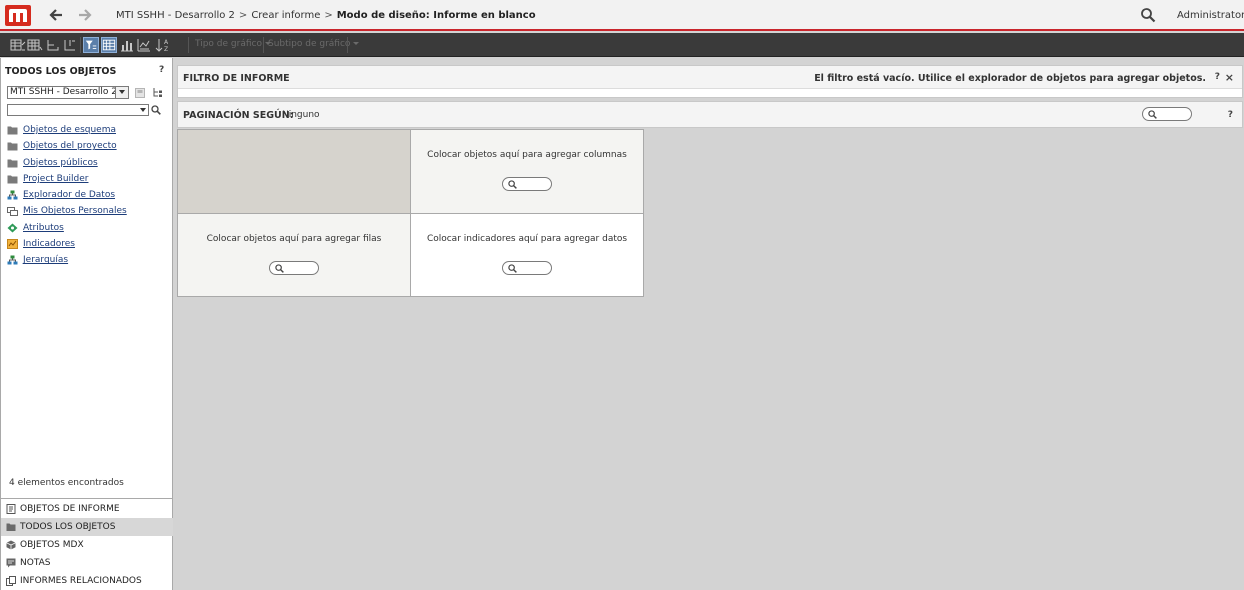 The image size is (1244, 590). What do you see at coordinates (18, 45) in the screenshot?
I see `grid-graph-icon` at bounding box center [18, 45].